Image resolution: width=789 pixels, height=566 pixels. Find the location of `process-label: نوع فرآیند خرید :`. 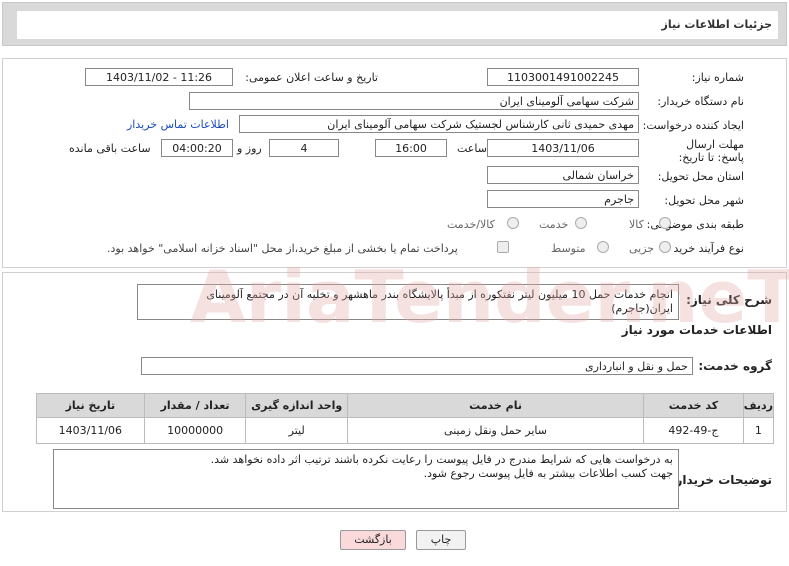

process-label: نوع فرآیند خرید : is located at coordinates (705, 248).